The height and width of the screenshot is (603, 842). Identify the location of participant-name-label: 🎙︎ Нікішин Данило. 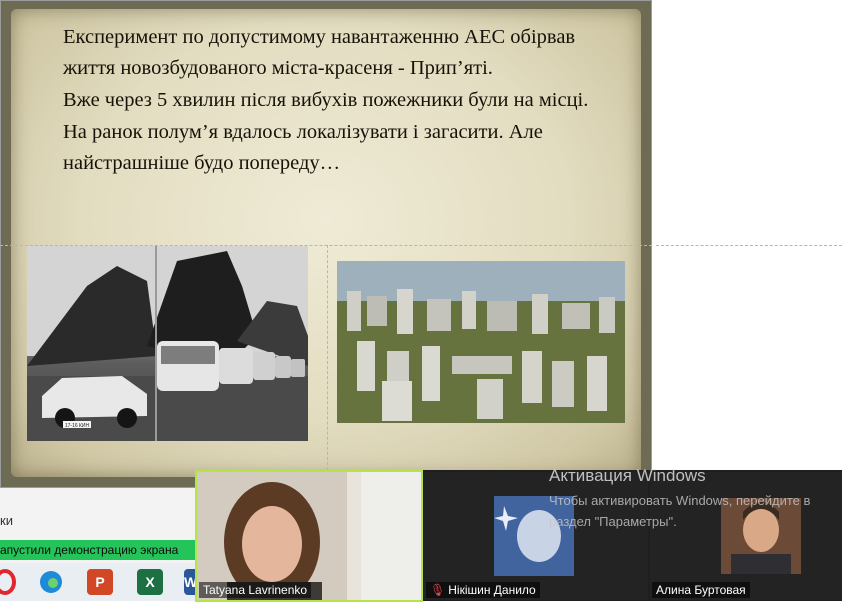
(483, 590).